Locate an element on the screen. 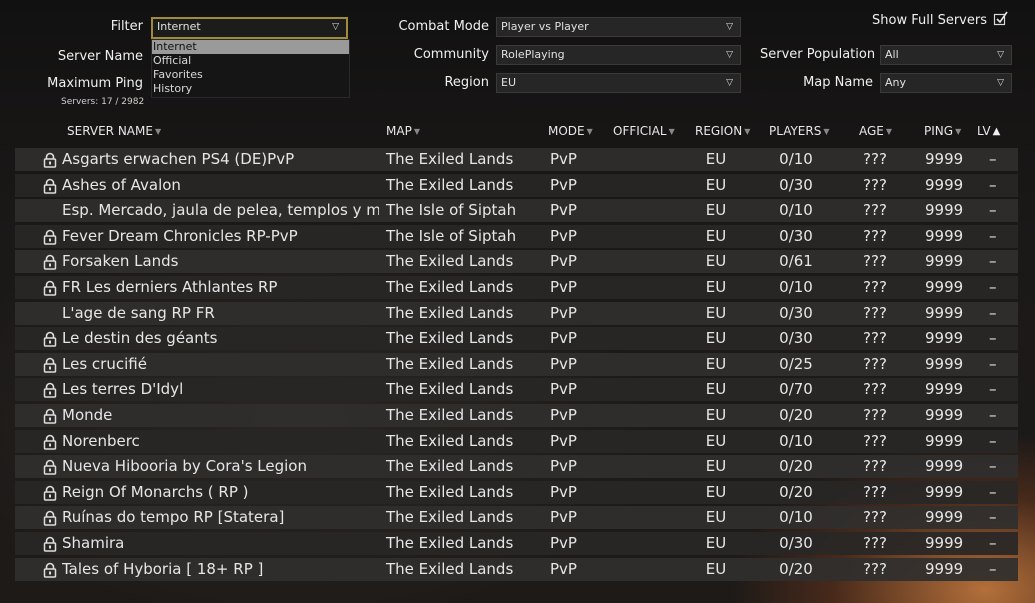 This screenshot has height=603, width=1035. column-header-label: AGE is located at coordinates (871, 131).